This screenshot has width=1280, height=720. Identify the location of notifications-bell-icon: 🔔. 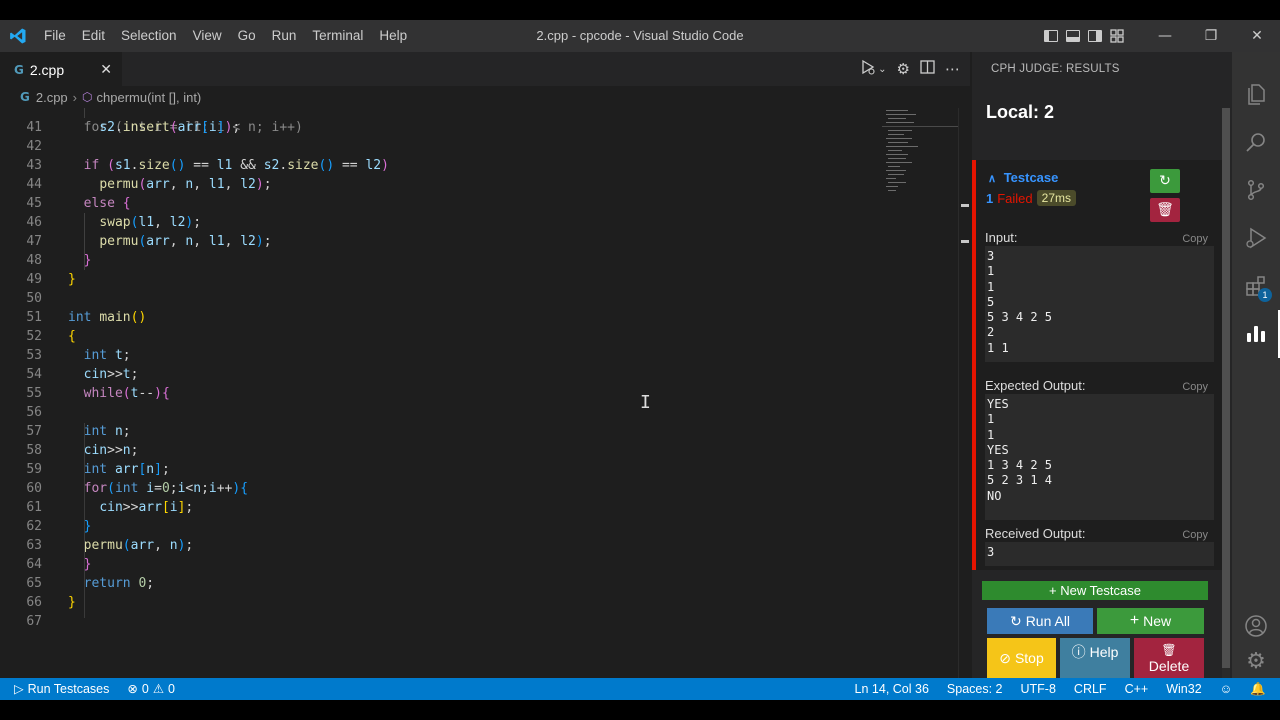
(1260, 689).